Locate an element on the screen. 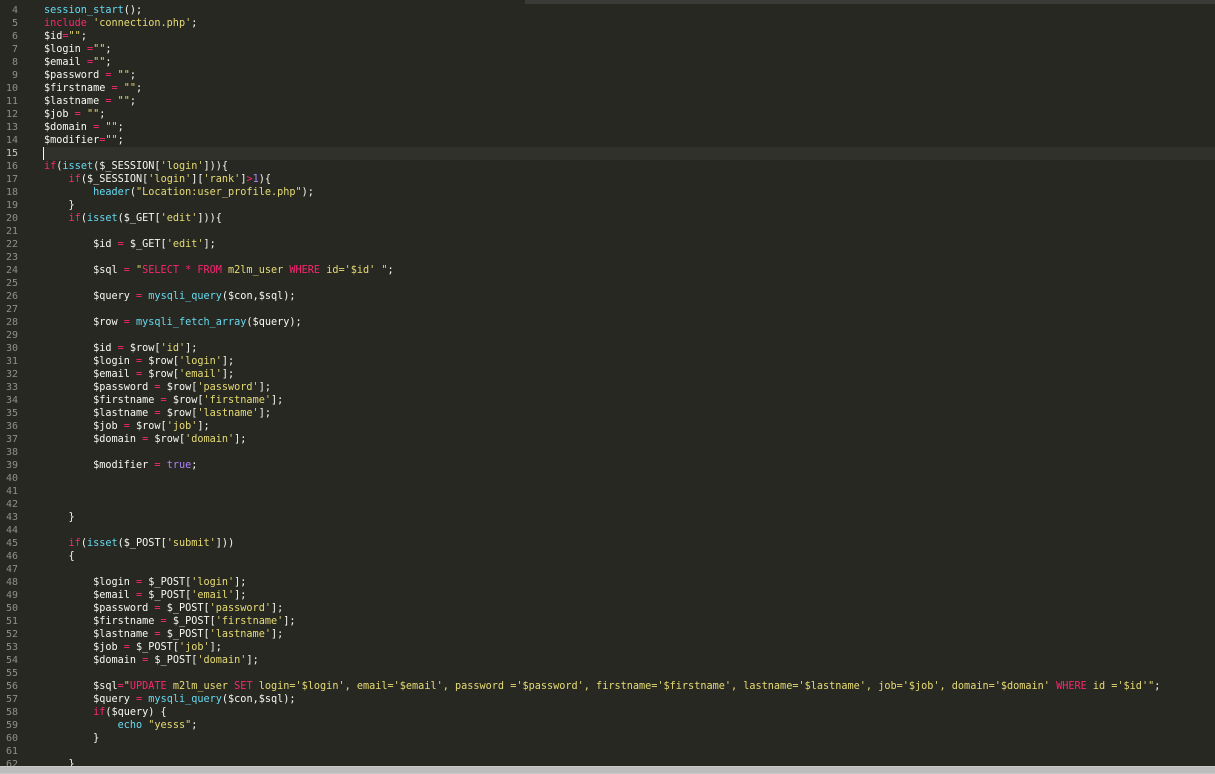 The height and width of the screenshot is (774, 1215). code-token: $email is located at coordinates (65, 62).